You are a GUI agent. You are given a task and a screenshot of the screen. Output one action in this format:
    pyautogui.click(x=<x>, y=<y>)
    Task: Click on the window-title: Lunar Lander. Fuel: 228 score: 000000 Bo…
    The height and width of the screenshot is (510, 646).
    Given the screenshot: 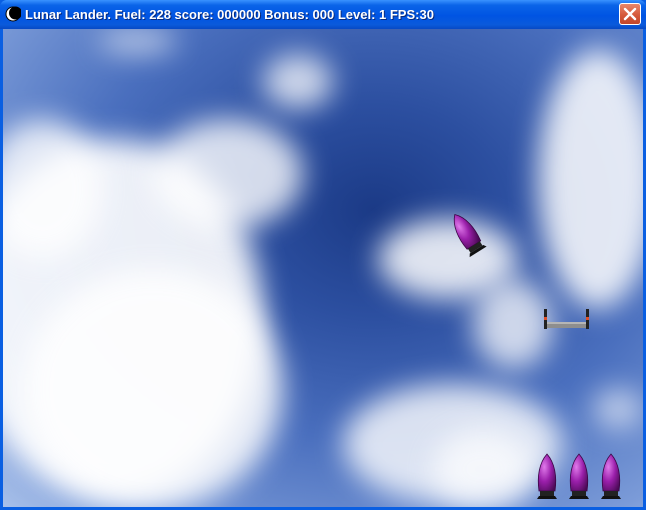 What is the action you would take?
    pyautogui.click(x=229, y=14)
    